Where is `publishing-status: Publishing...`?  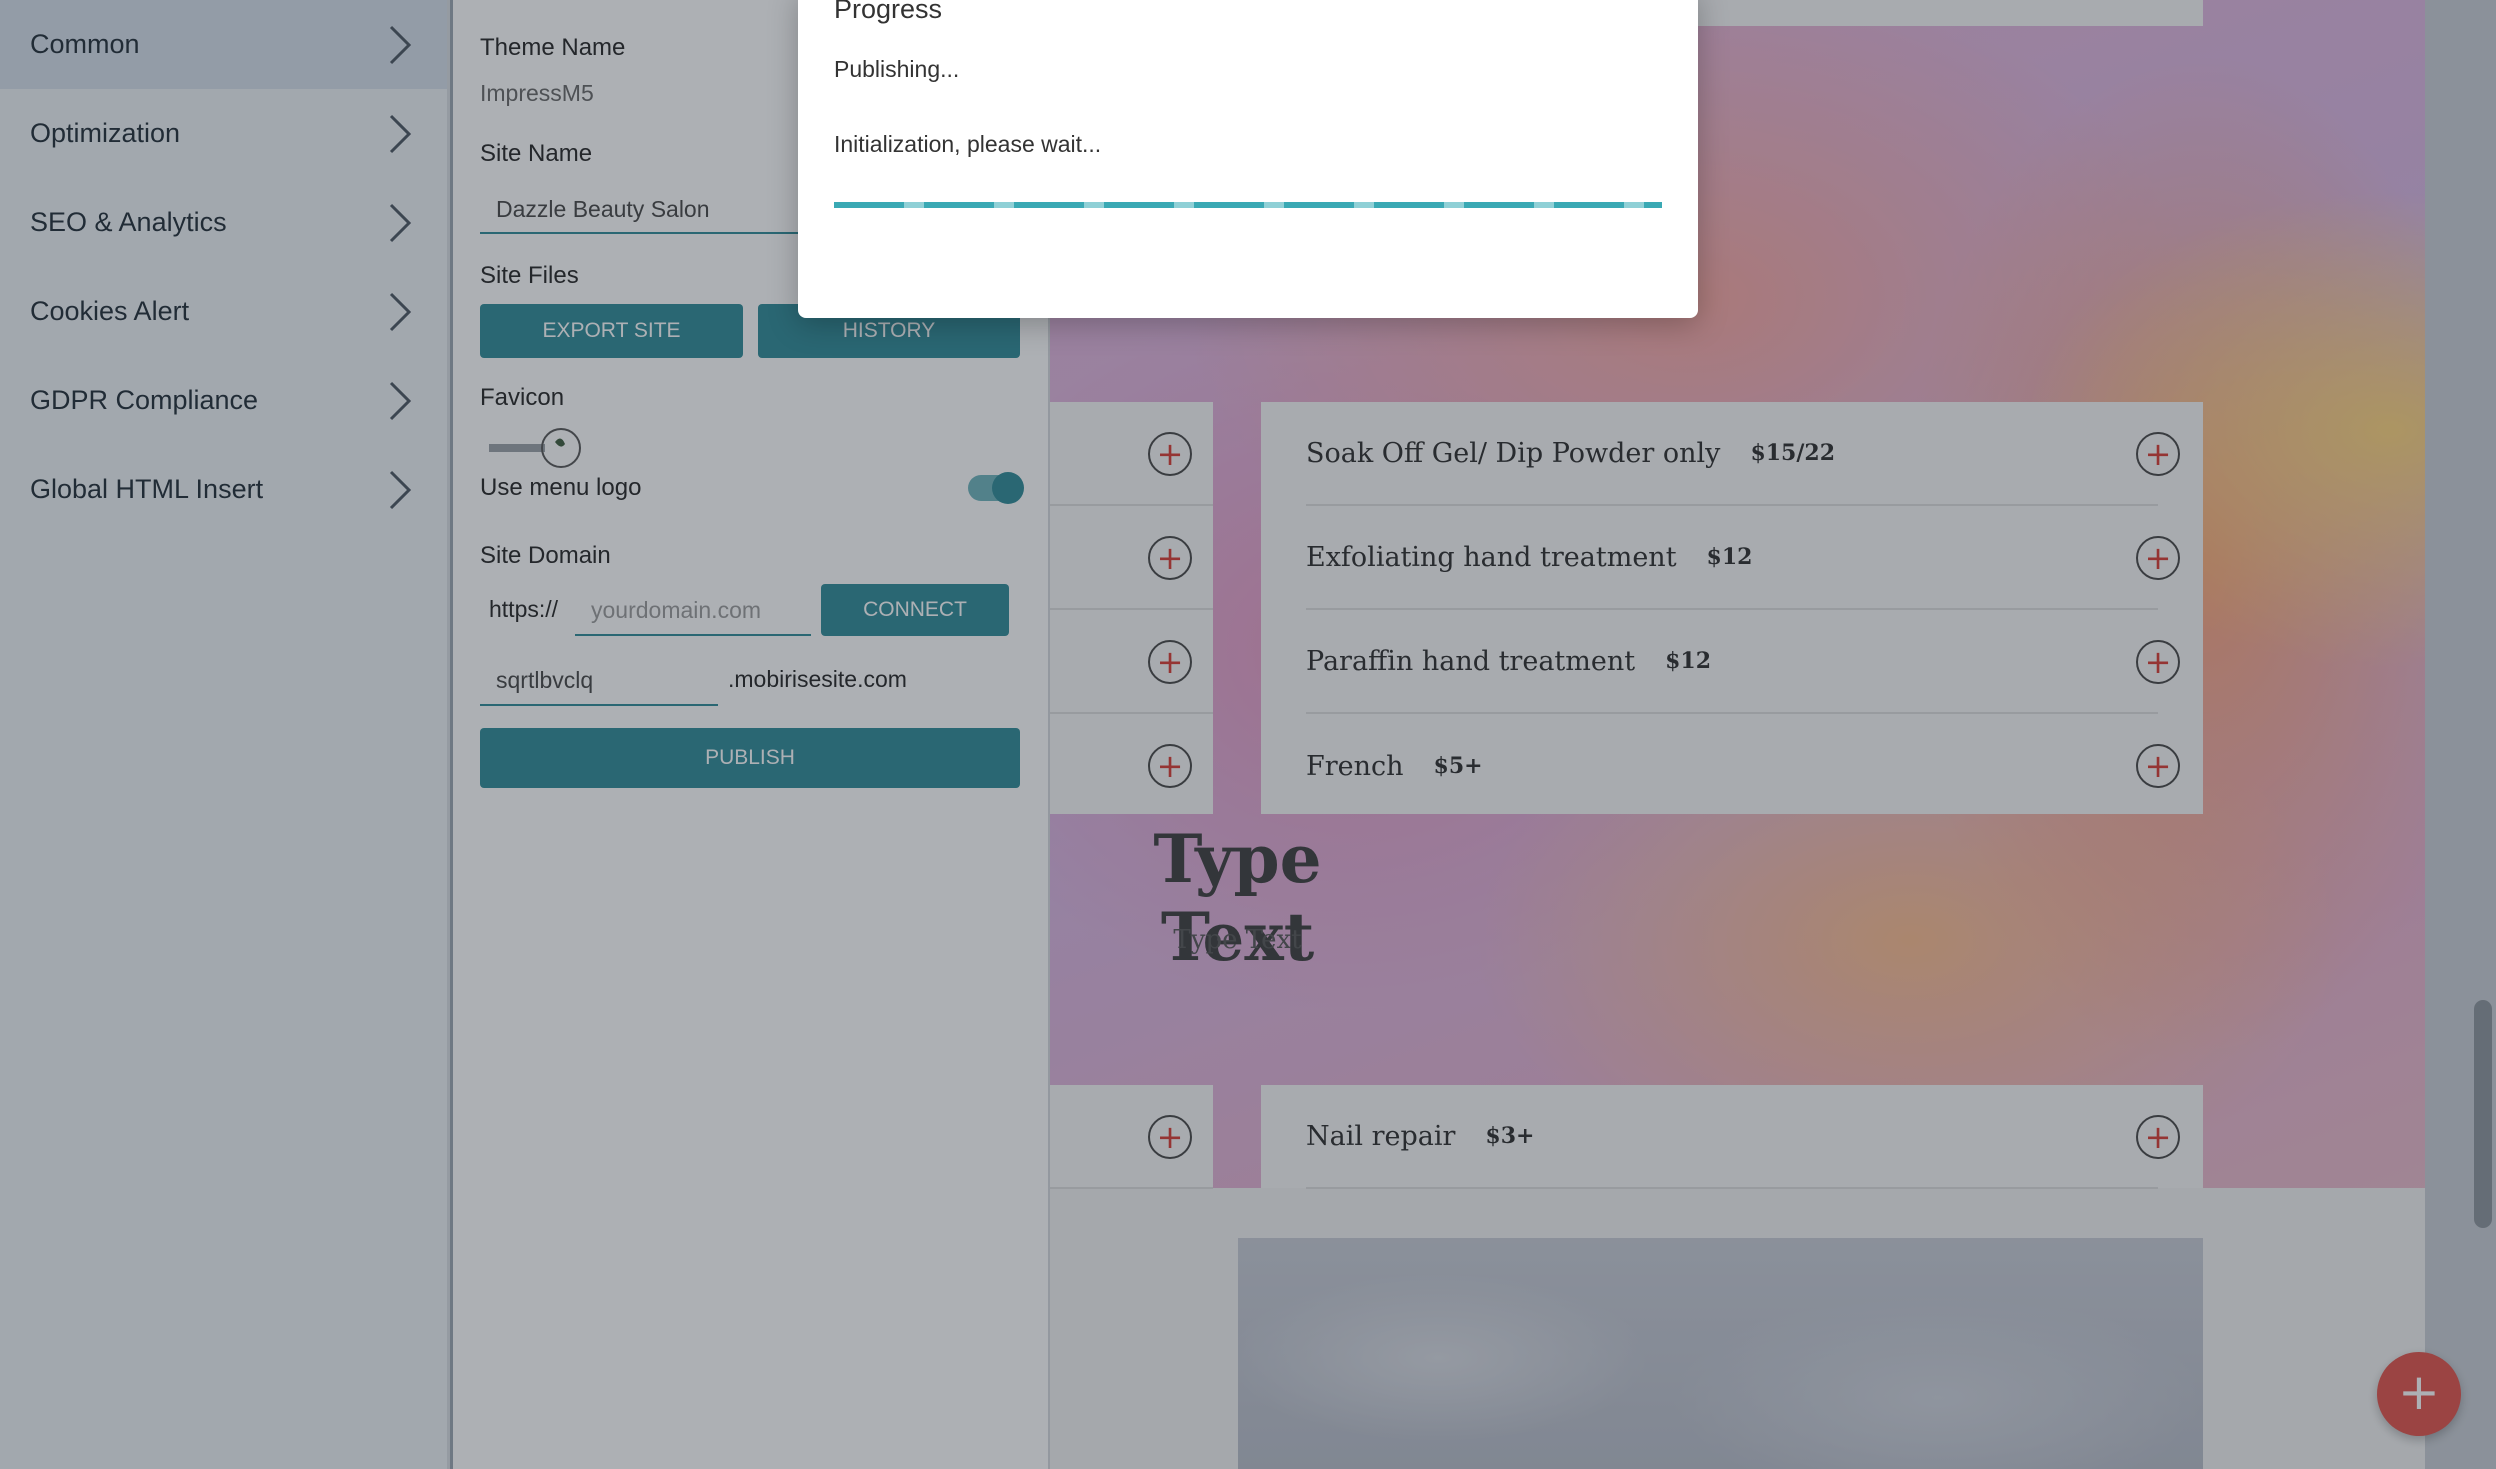
publishing-status: Publishing... is located at coordinates (897, 69).